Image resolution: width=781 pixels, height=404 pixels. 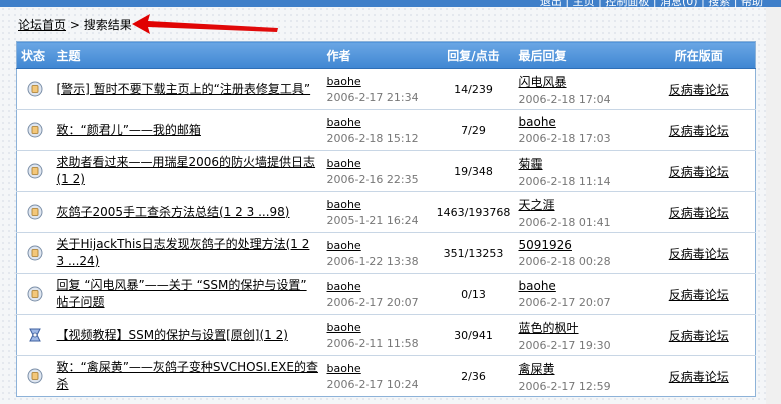 I want to click on last-reply-cell: 5091926 2006-2-18 00:28, so click(x=578, y=253).